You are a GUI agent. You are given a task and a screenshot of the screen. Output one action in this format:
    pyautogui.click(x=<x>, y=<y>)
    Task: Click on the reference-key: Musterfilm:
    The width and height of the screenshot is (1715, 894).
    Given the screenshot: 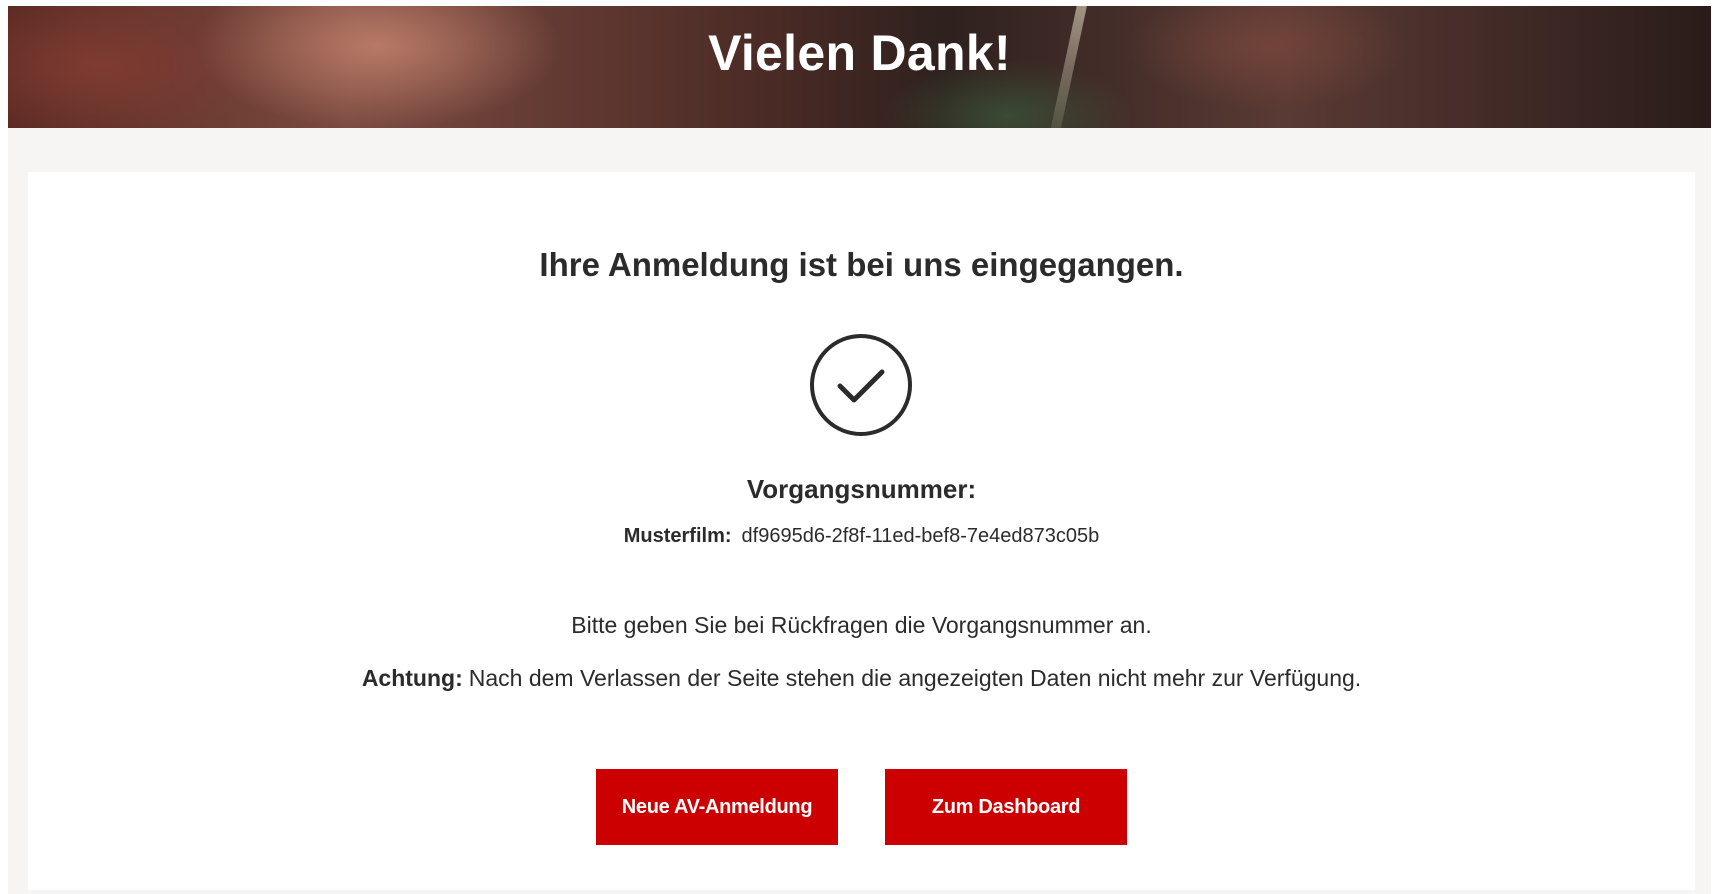 What is the action you would take?
    pyautogui.click(x=677, y=536)
    